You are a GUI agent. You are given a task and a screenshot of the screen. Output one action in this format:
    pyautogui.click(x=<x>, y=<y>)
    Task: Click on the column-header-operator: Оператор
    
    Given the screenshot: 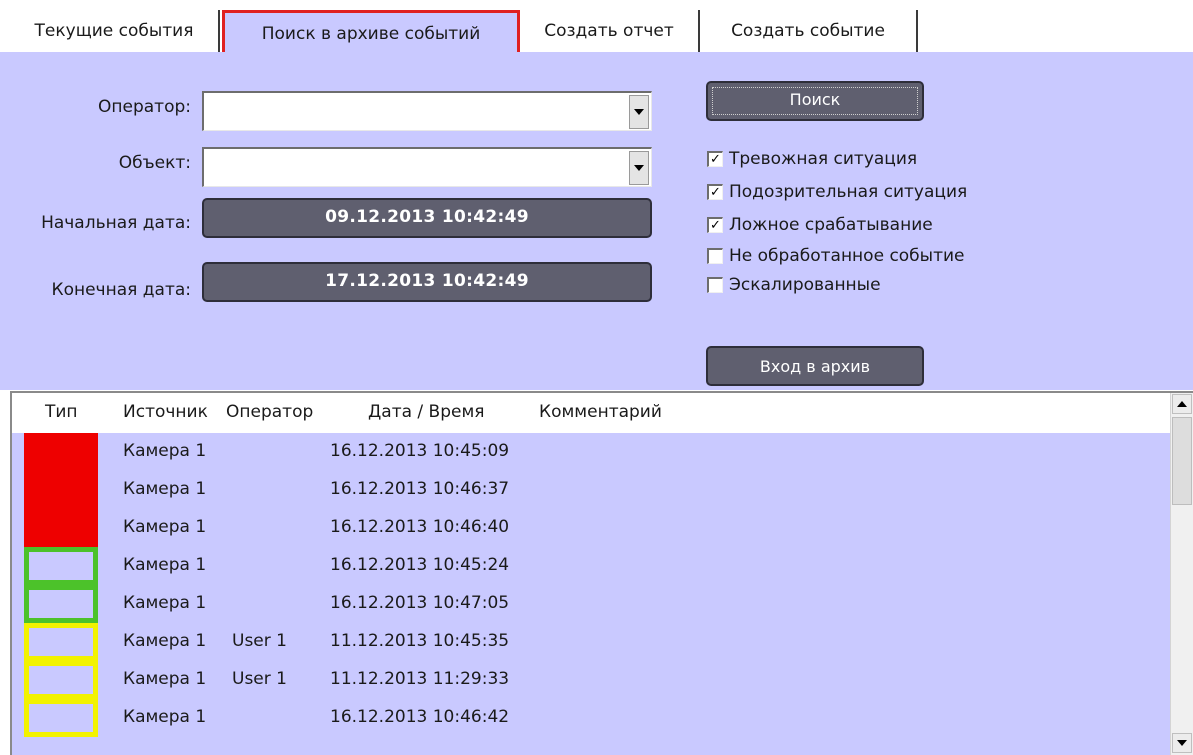 What is the action you would take?
    pyautogui.click(x=269, y=412)
    